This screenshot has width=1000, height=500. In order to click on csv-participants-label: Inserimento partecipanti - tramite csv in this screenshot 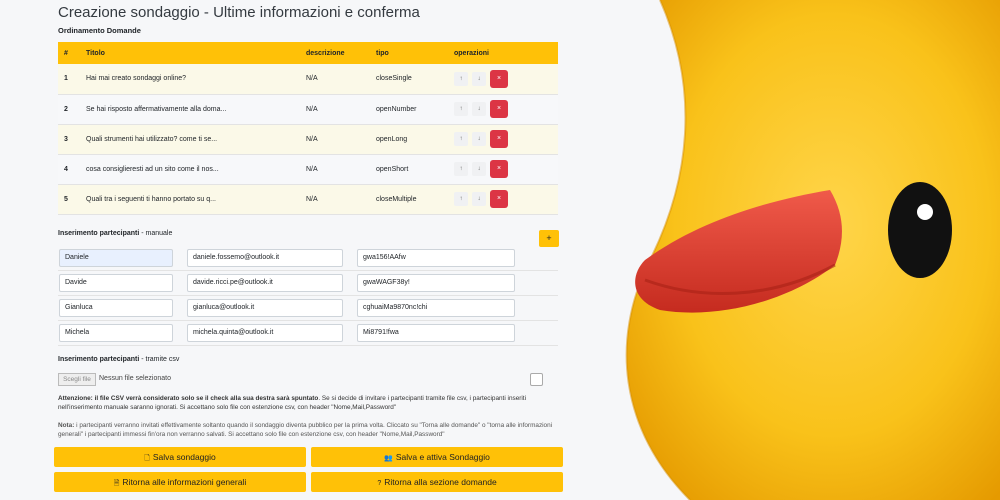, I will do `click(119, 359)`.